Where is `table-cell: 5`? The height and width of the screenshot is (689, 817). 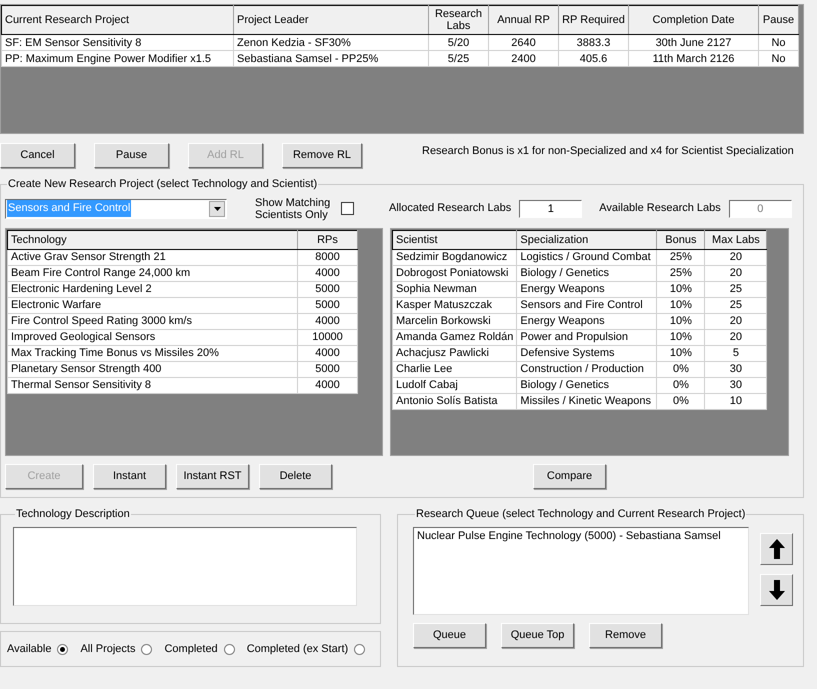
table-cell: 5 is located at coordinates (735, 353).